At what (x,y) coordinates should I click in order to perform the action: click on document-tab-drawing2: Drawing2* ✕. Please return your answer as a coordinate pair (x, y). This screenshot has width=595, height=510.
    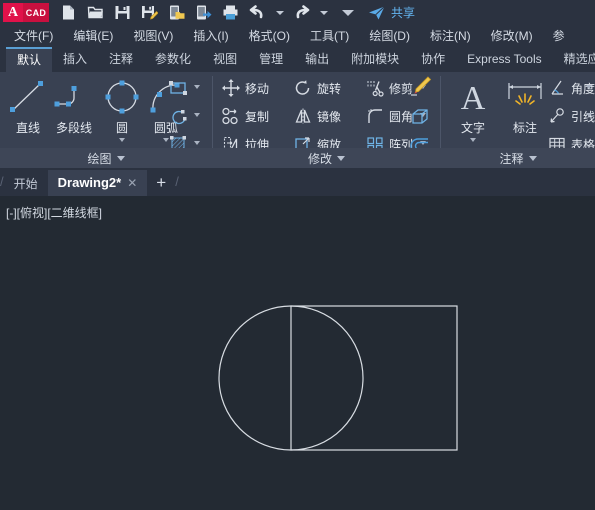
    Looking at the image, I should click on (97, 183).